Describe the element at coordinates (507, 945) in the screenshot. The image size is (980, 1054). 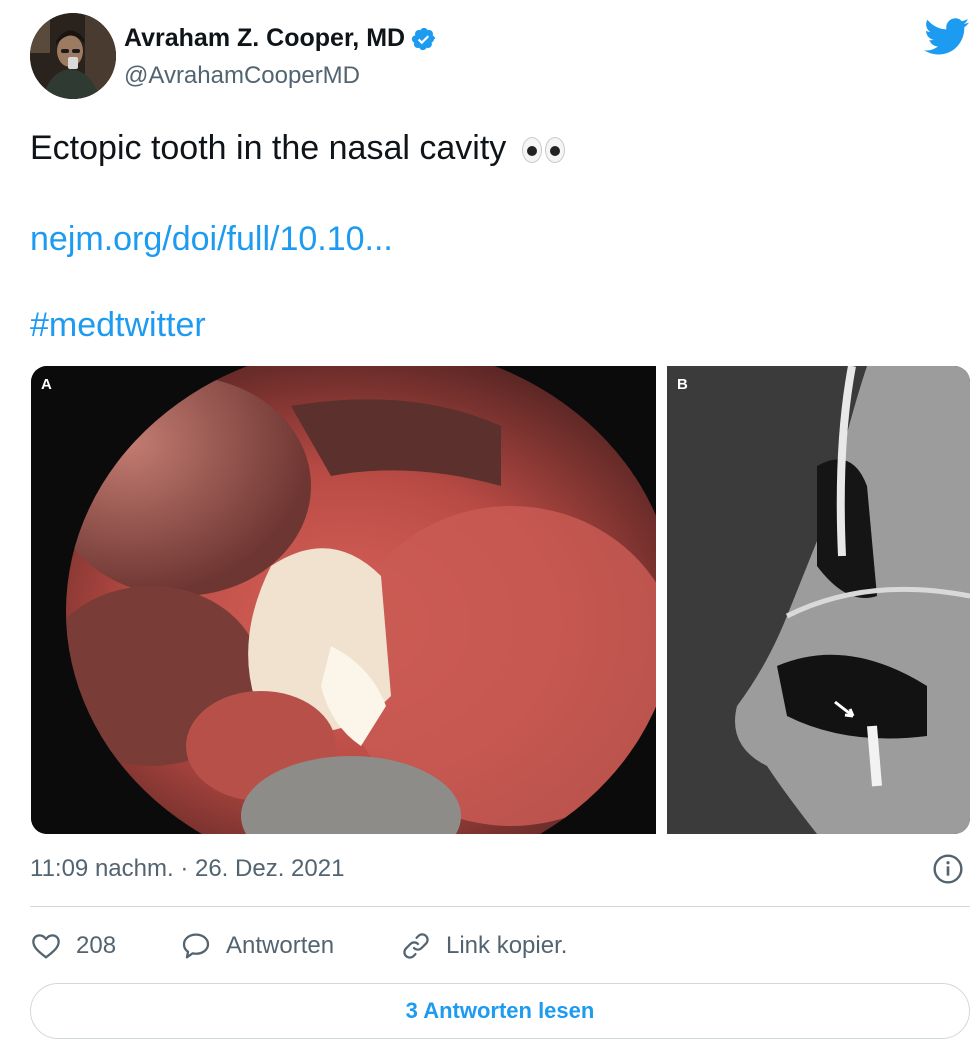
I see `copy-link-label: Link kopier.` at that location.